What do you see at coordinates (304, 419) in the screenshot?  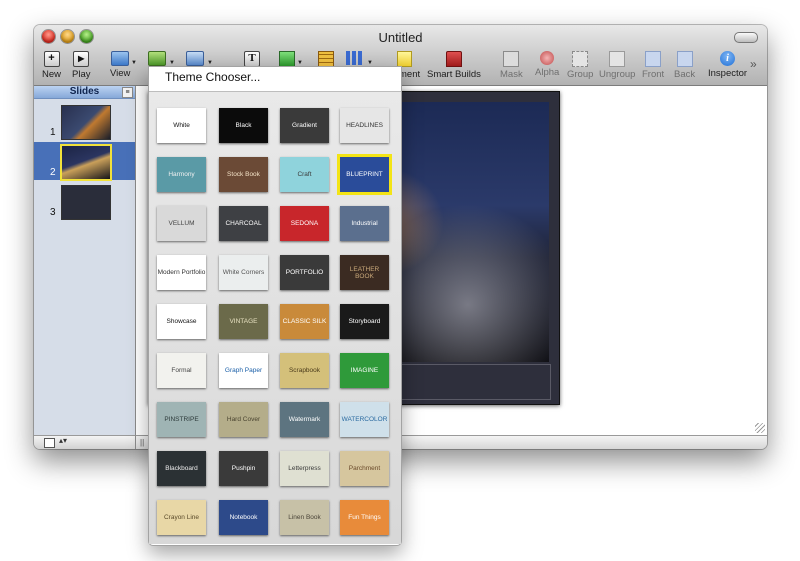 I see `theme-thumbnail-watermark: Watermark` at bounding box center [304, 419].